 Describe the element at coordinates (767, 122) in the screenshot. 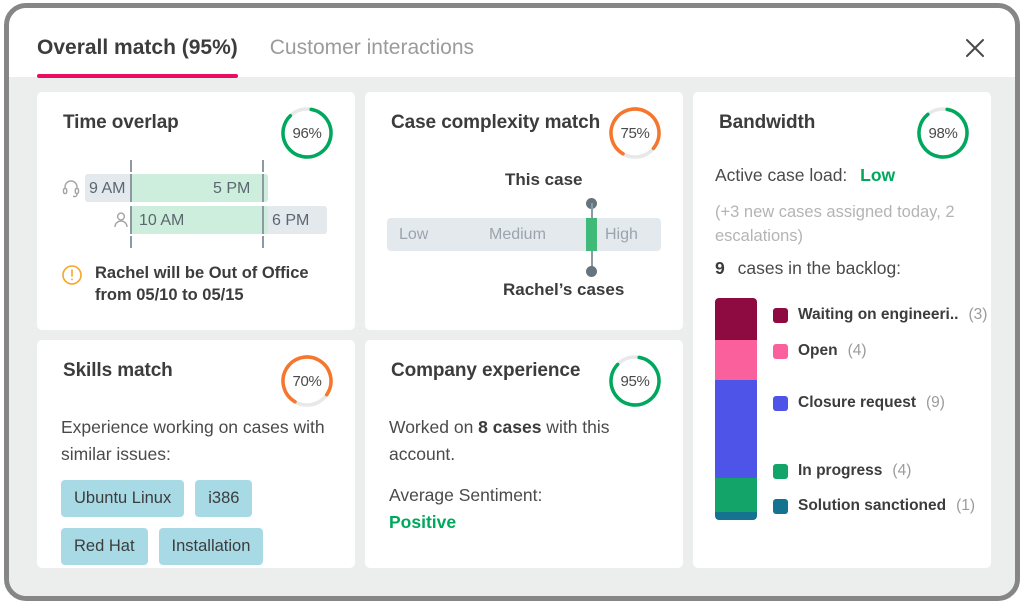

I see `card-bandwidth-title: Bandwidth` at that location.